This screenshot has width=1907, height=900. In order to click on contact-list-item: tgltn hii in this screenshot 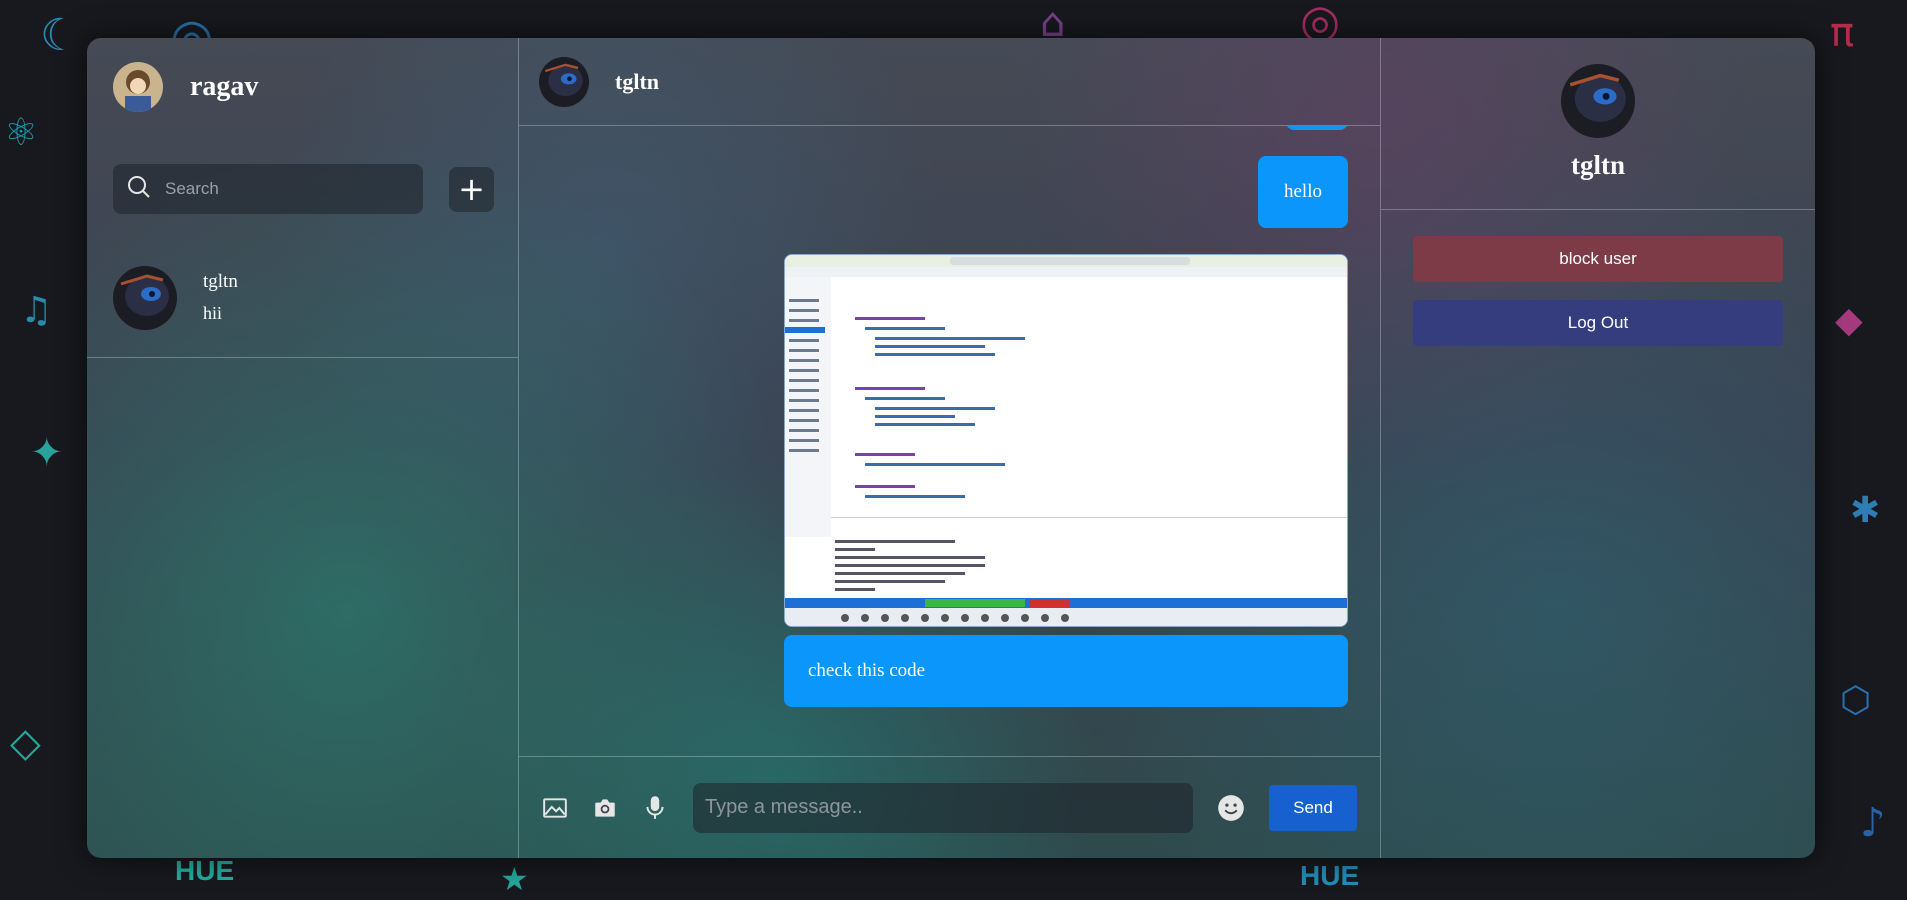, I will do `click(302, 298)`.